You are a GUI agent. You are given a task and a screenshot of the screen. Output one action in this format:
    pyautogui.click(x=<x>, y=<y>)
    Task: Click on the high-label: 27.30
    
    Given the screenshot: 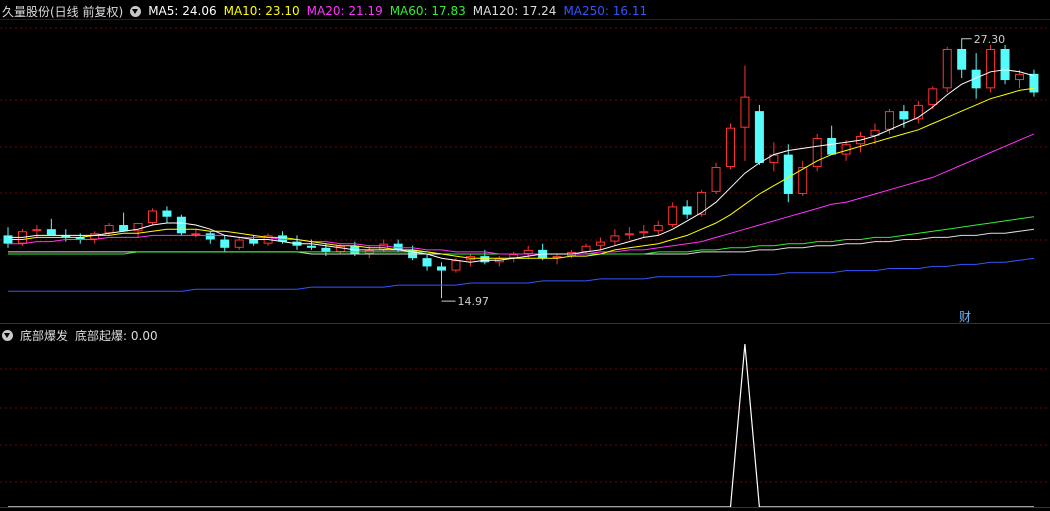 What is the action you would take?
    pyautogui.click(x=990, y=39)
    